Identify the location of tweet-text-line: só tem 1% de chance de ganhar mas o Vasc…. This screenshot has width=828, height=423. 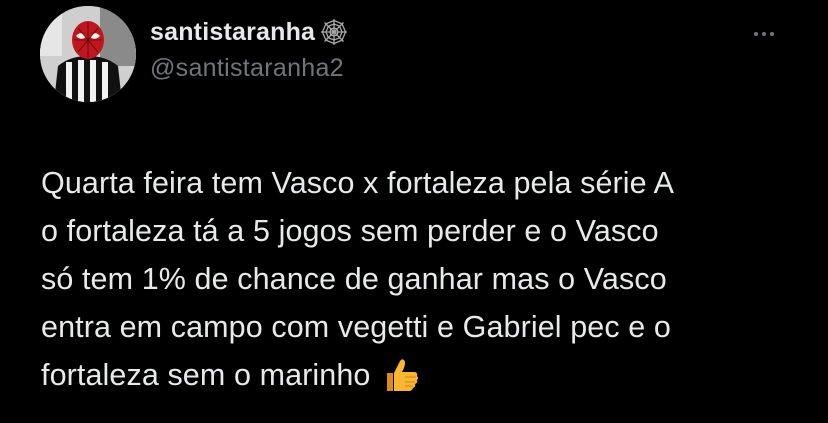
(354, 279).